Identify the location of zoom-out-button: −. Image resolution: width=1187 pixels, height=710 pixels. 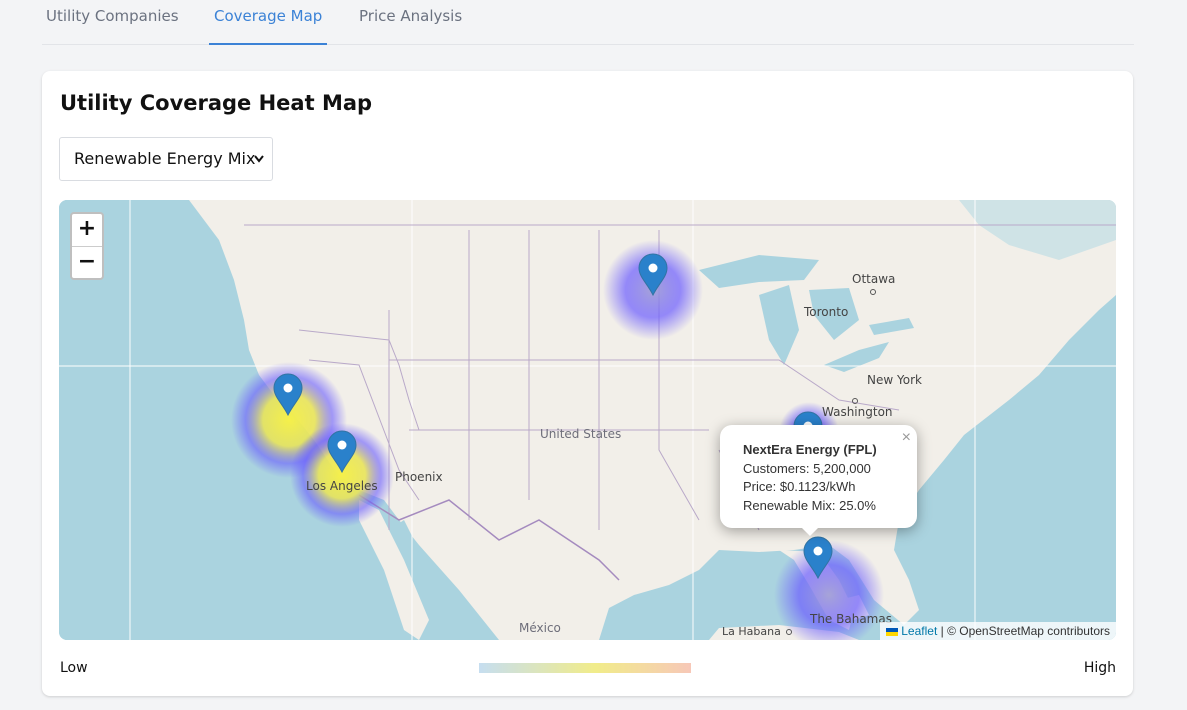
(87, 263).